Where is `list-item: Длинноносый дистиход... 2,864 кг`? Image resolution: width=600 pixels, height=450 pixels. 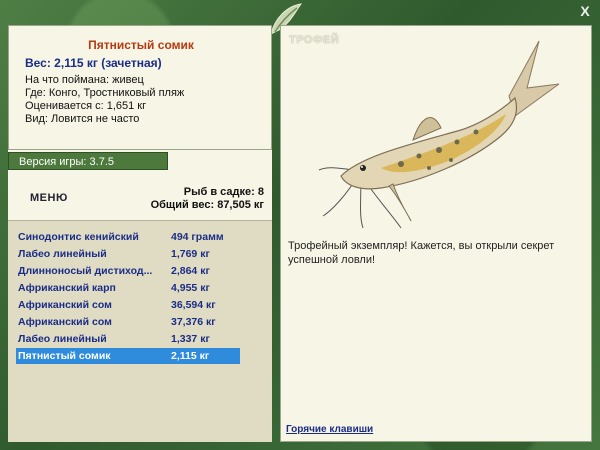 list-item: Длинноносый дистиход... 2,864 кг is located at coordinates (128, 271).